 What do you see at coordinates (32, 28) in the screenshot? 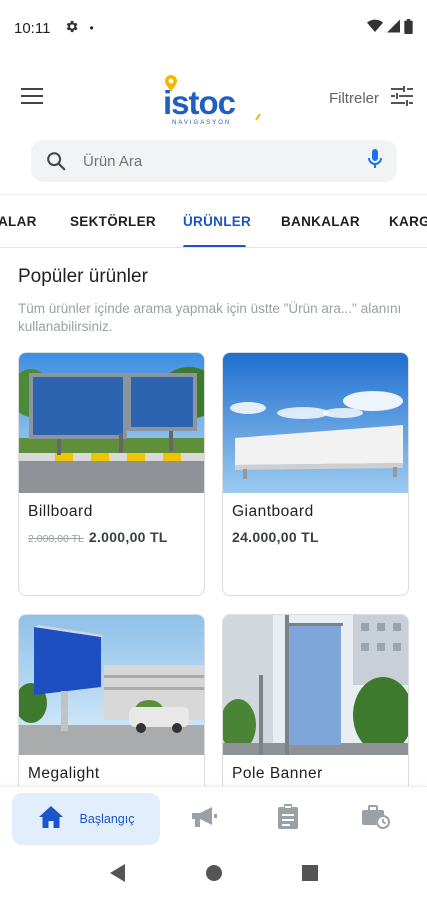
I see `status-time: 10:11` at bounding box center [32, 28].